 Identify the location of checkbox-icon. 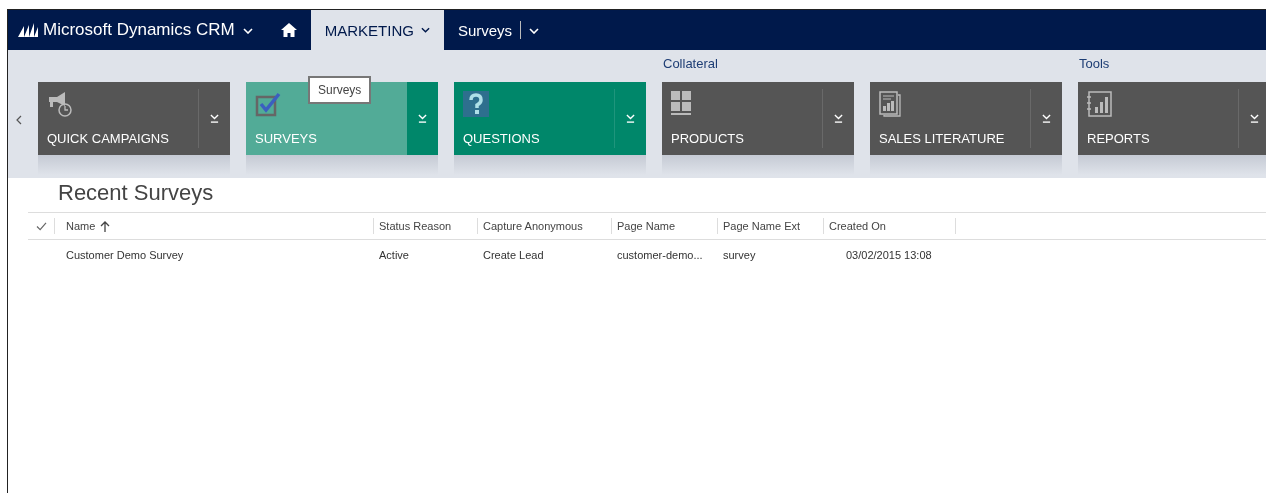
(268, 104).